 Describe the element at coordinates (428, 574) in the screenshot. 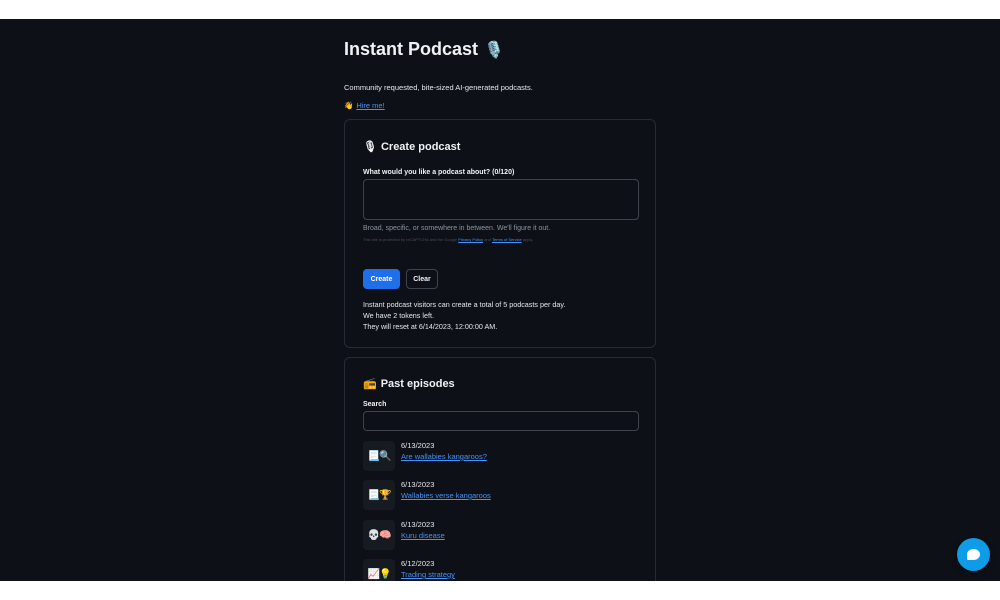

I see `episode-title-link: Trading strategy` at that location.